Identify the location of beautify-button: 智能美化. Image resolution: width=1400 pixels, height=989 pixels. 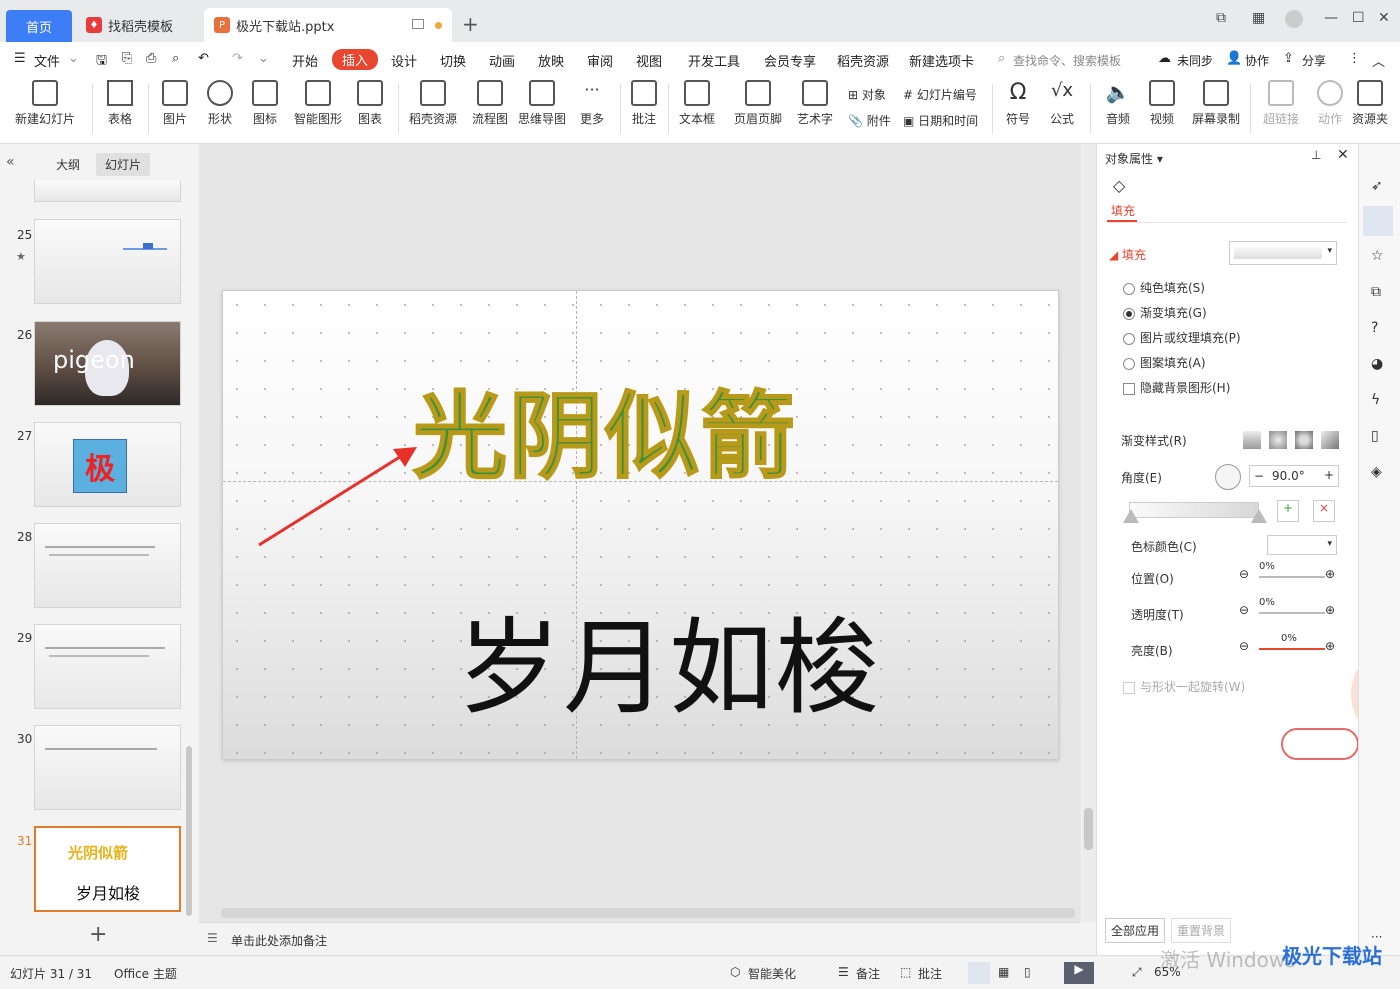
(772, 973).